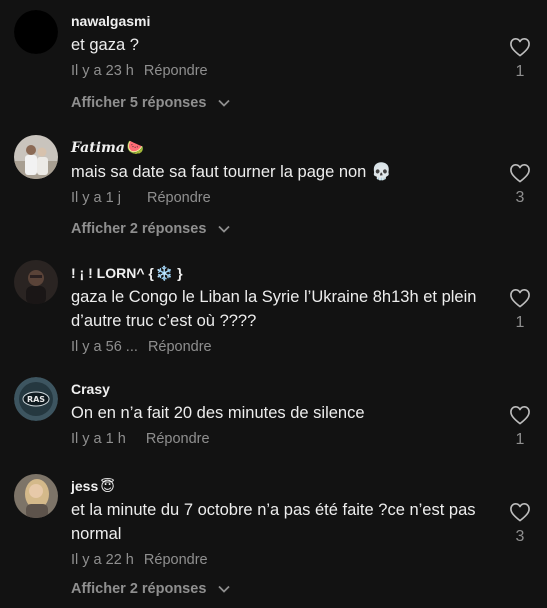 The width and height of the screenshot is (547, 608). Describe the element at coordinates (281, 198) in the screenshot. I see `comment-meta: Il y a 1 j Répondre` at that location.